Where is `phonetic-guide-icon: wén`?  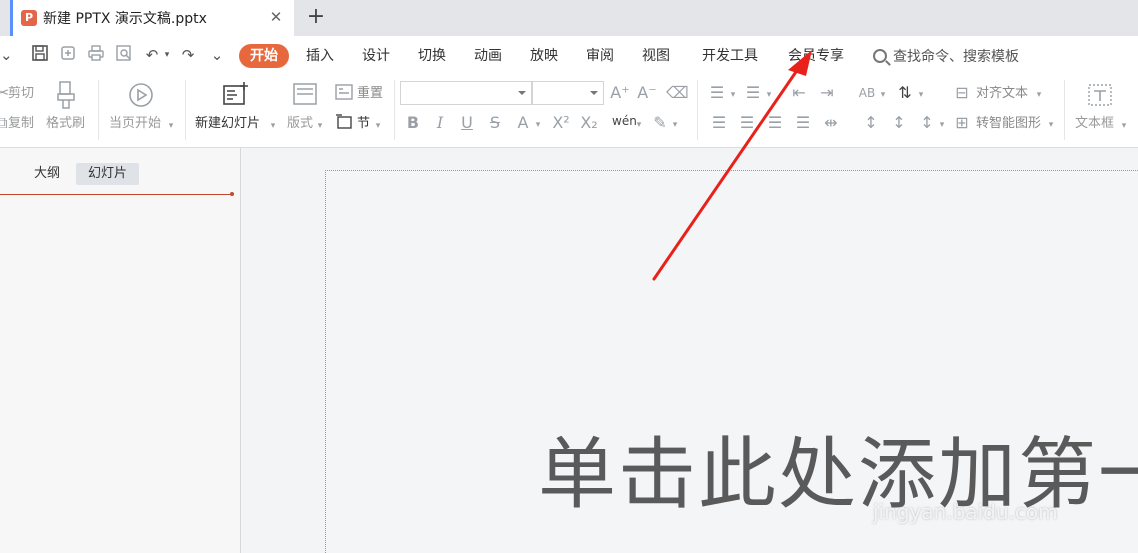
phonetic-guide-icon: wén is located at coordinates (624, 121).